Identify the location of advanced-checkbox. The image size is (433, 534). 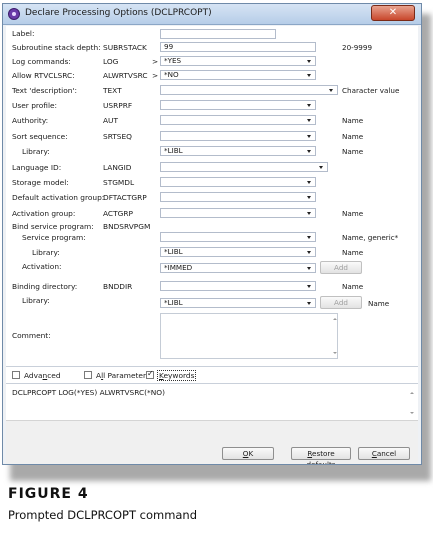
(16, 375).